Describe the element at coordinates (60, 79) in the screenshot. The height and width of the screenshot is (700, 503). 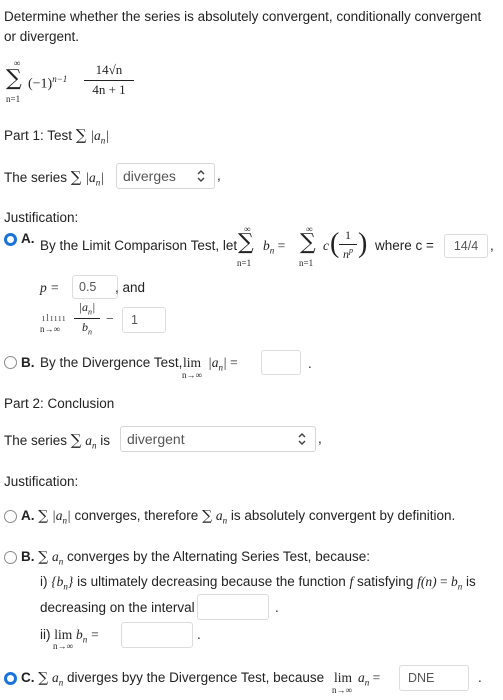
I see `sign-exponent: n−1` at that location.